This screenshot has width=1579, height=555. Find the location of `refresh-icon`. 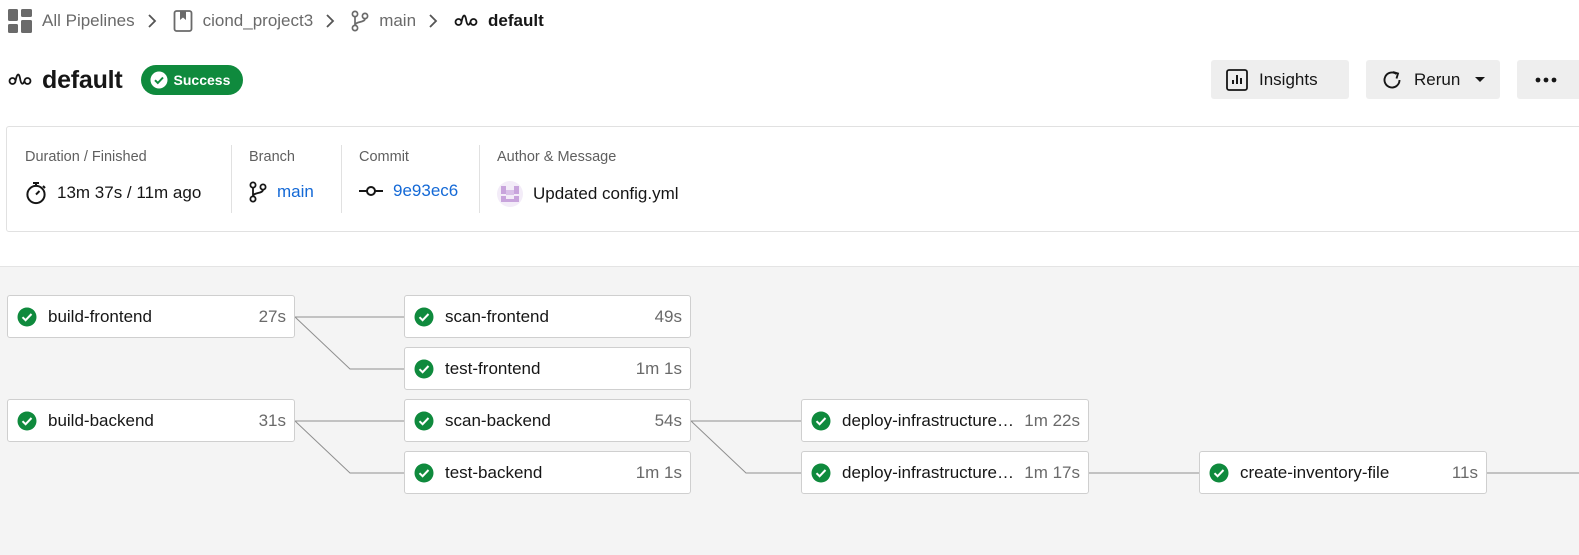

refresh-icon is located at coordinates (1392, 80).